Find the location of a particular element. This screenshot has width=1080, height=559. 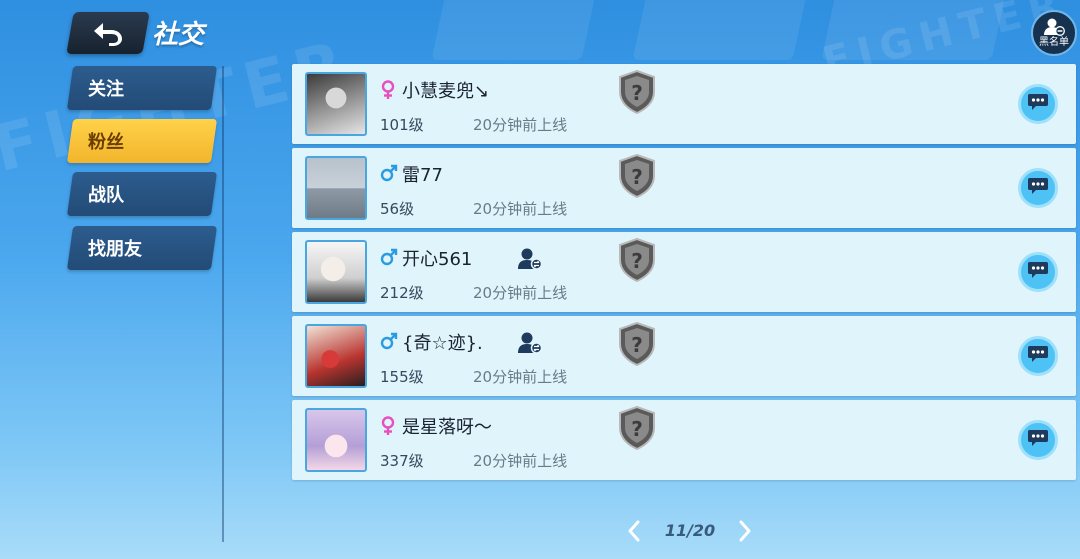

previous-page-button is located at coordinates (634, 531).